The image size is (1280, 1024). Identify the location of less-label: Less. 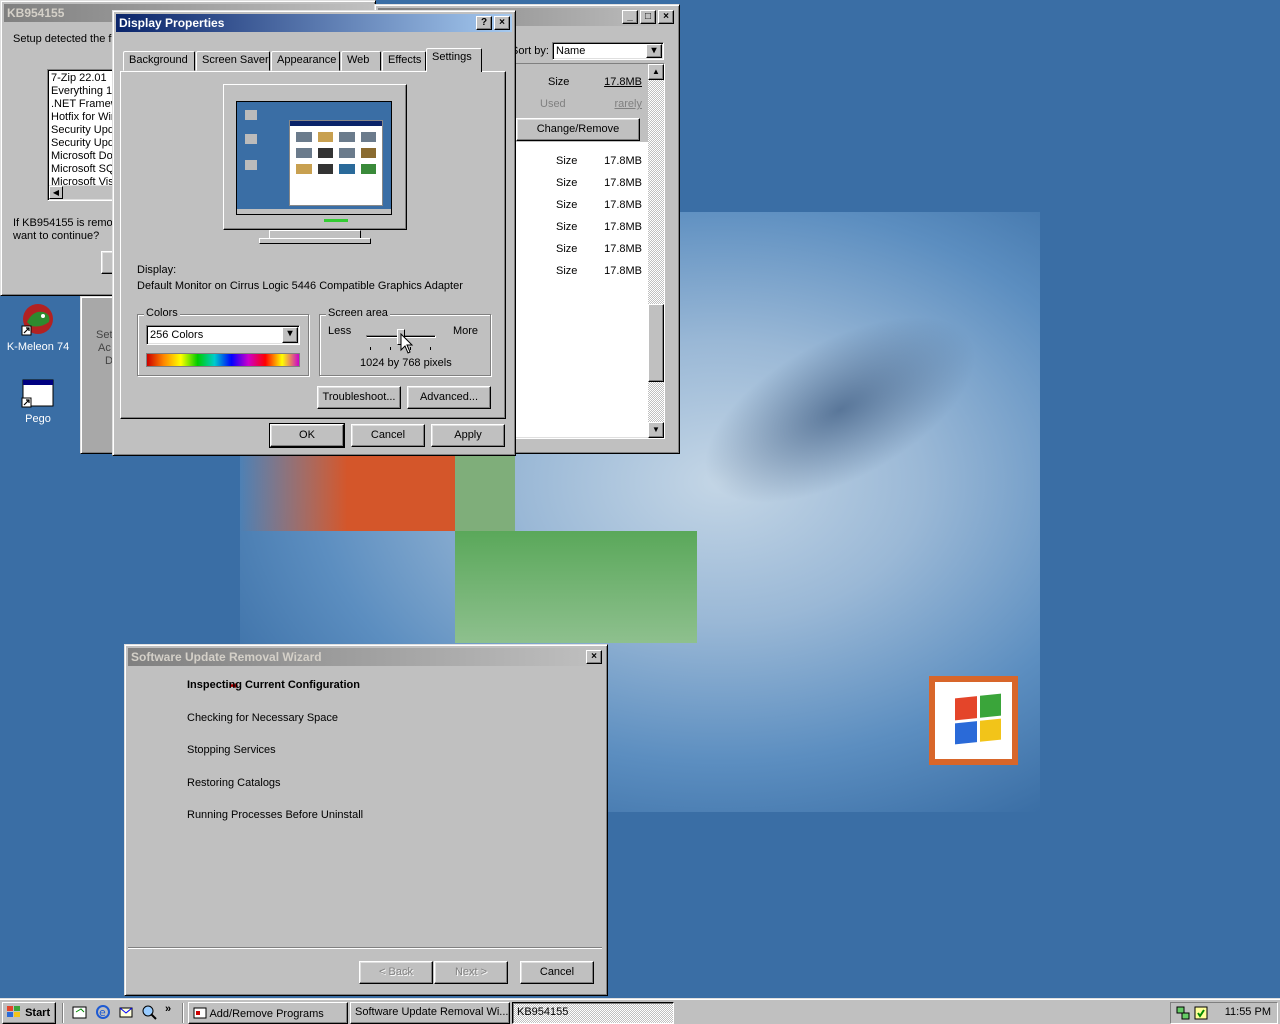
(340, 331).